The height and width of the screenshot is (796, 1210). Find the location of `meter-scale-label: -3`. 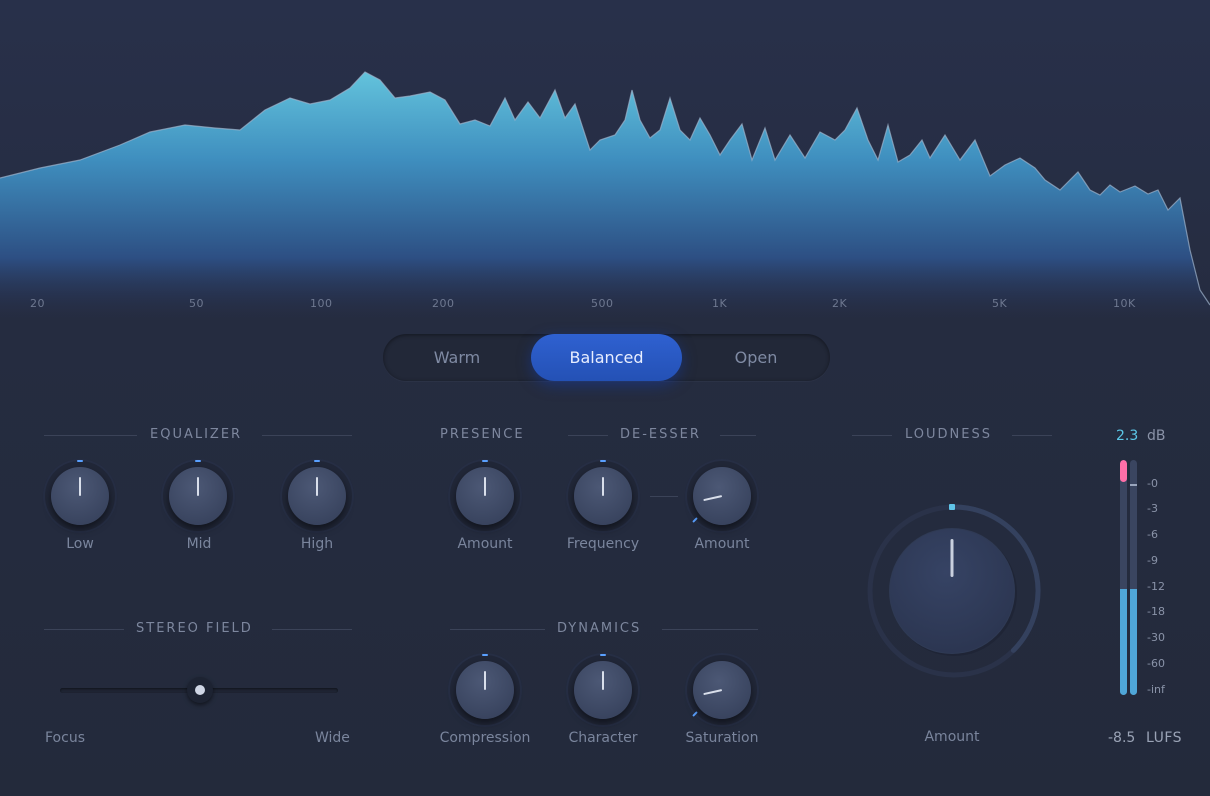

meter-scale-label: -3 is located at coordinates (1152, 508).